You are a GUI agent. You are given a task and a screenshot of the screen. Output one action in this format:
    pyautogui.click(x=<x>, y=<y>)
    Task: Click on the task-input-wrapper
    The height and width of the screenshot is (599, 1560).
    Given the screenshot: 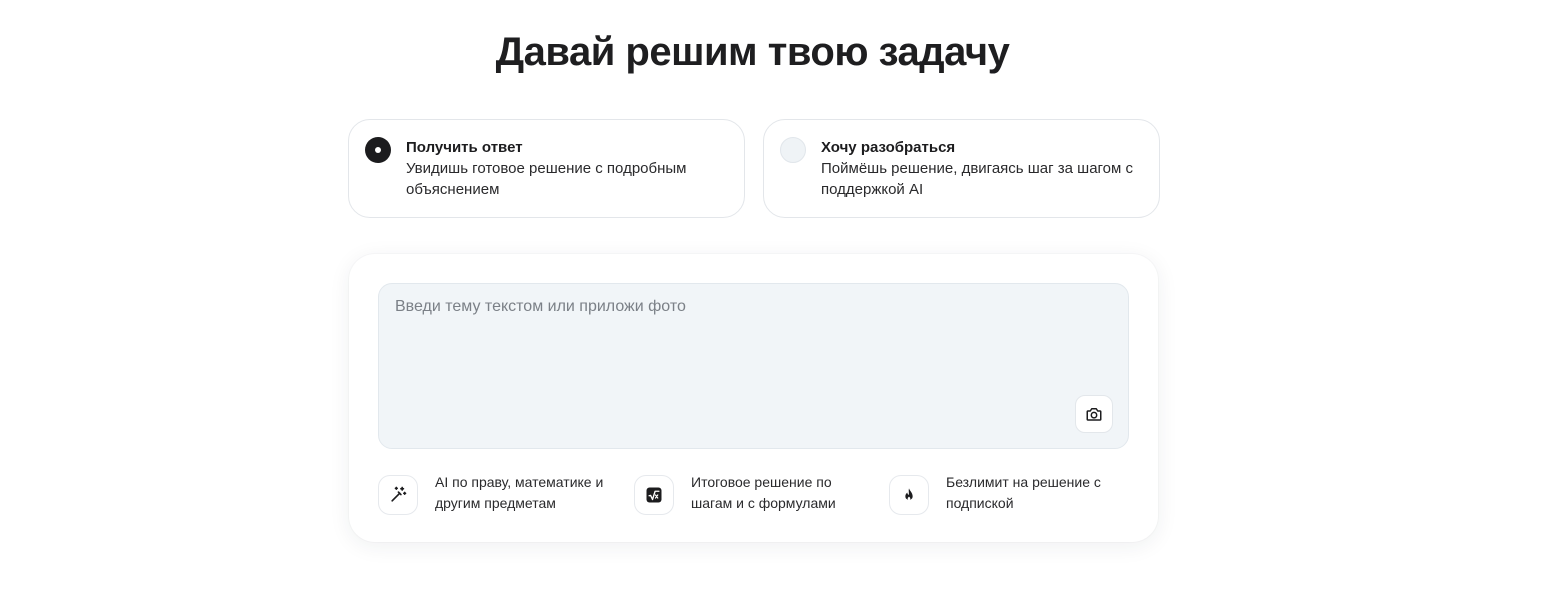 What is the action you would take?
    pyautogui.click(x=753, y=366)
    